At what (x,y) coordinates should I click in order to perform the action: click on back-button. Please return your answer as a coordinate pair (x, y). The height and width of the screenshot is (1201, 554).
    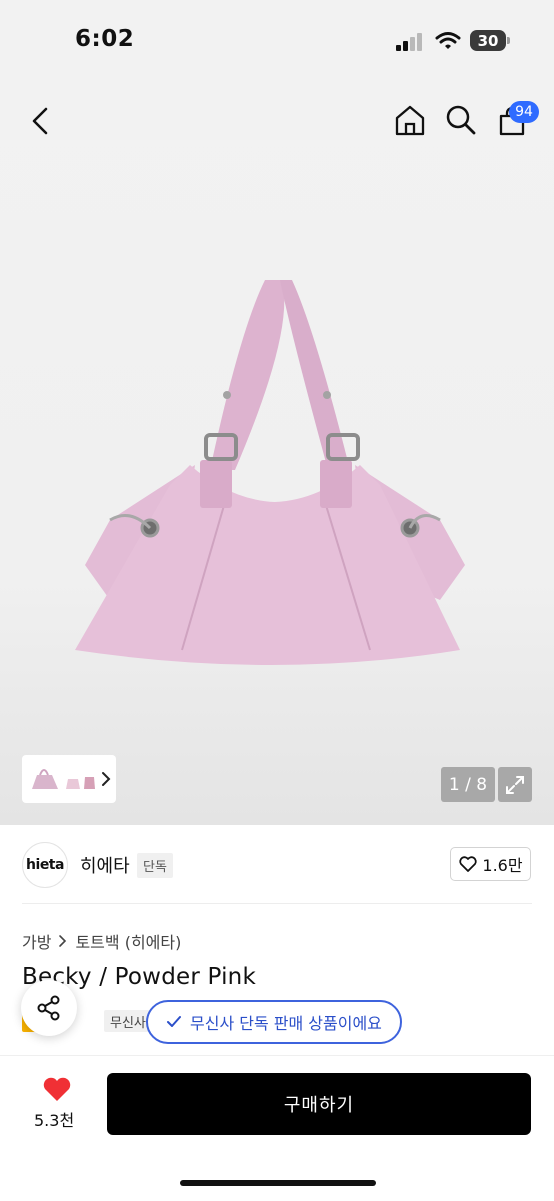
    Looking at the image, I should click on (40, 121).